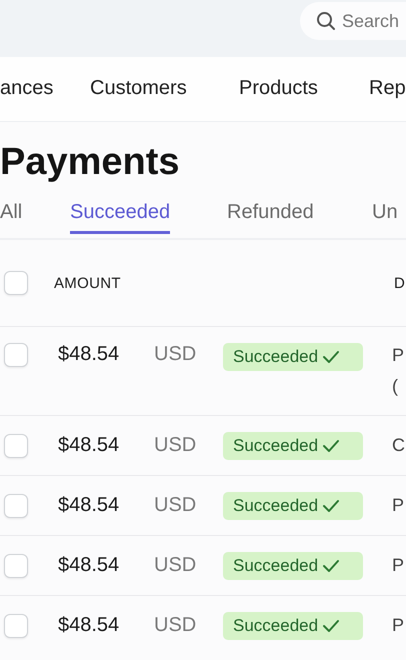 The image size is (406, 660). Describe the element at coordinates (353, 21) in the screenshot. I see `search-field: Search` at that location.